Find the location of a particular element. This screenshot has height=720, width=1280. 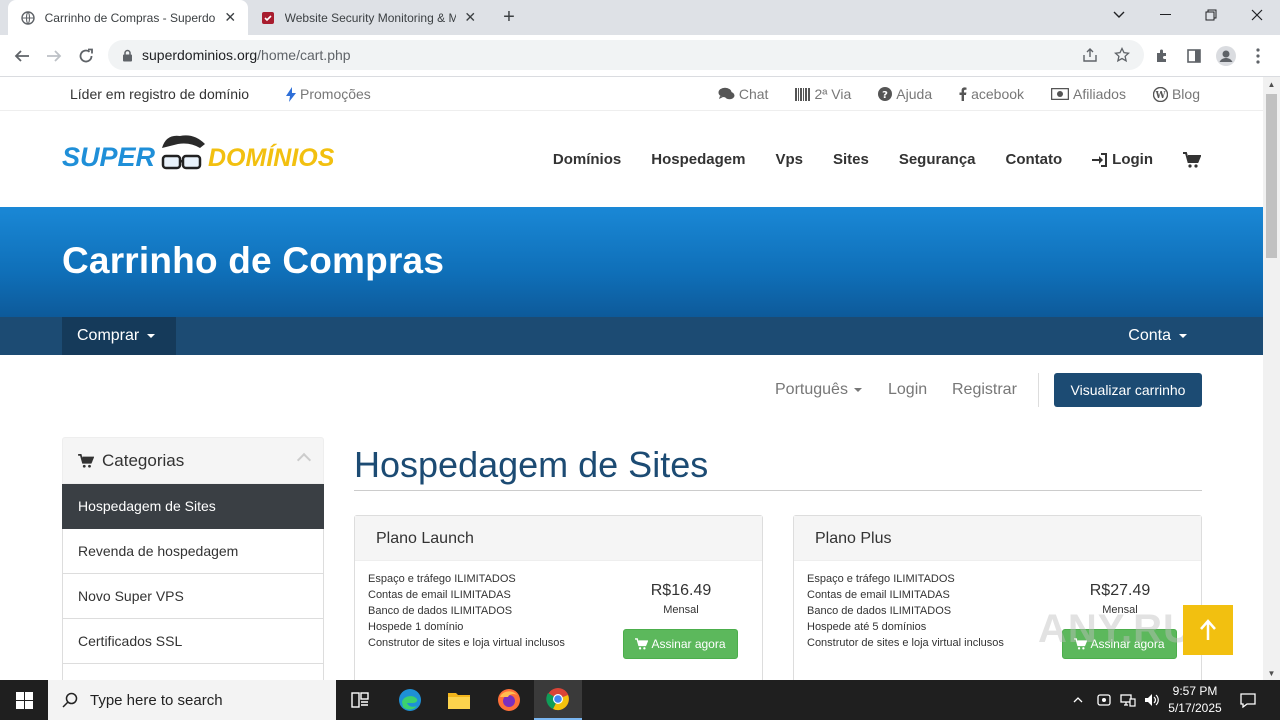

plan-price: R$16.49 Mensal is located at coordinates (681, 599).